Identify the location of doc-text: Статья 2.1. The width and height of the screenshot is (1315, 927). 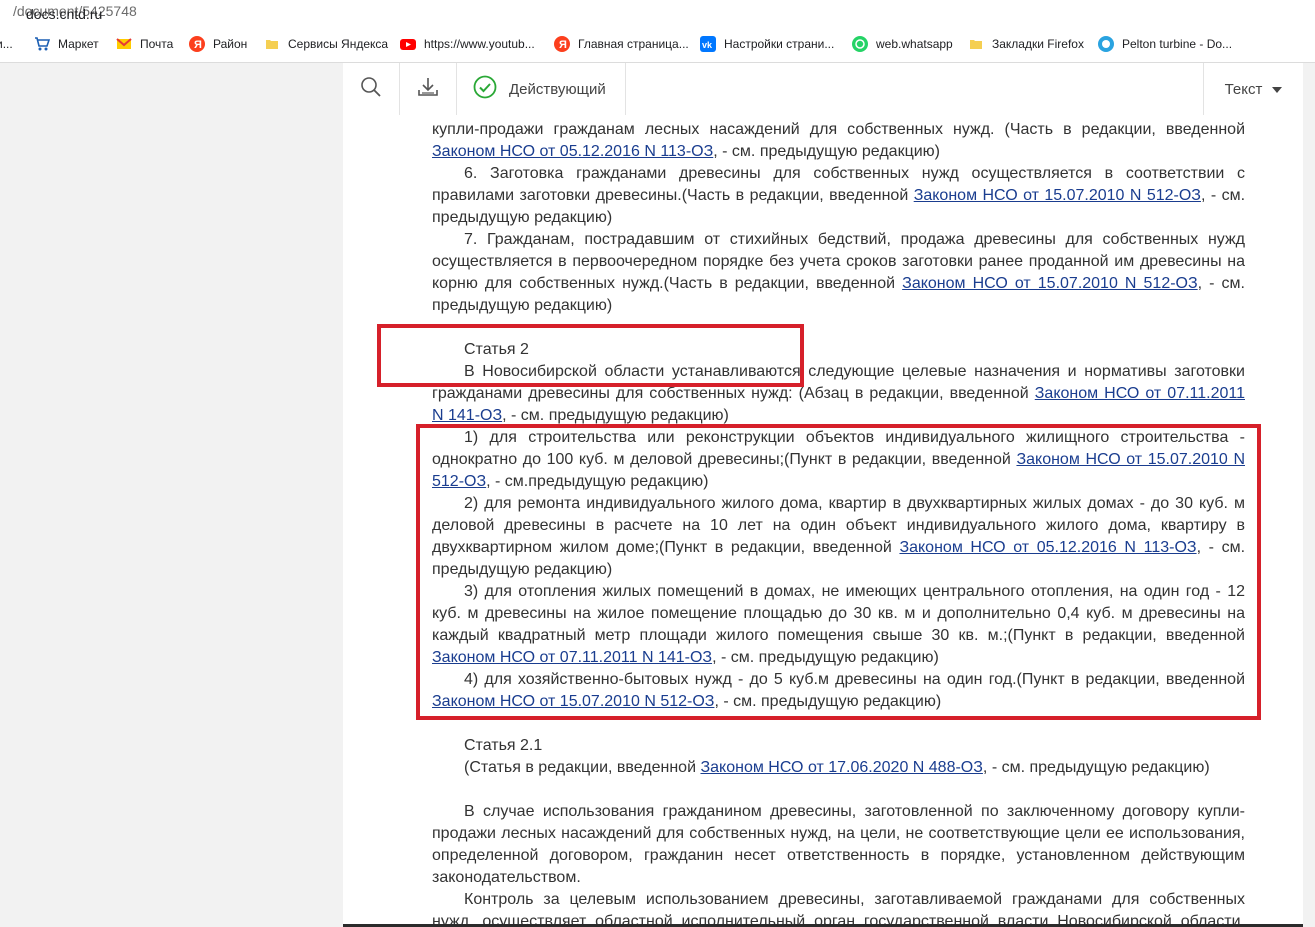
(503, 745).